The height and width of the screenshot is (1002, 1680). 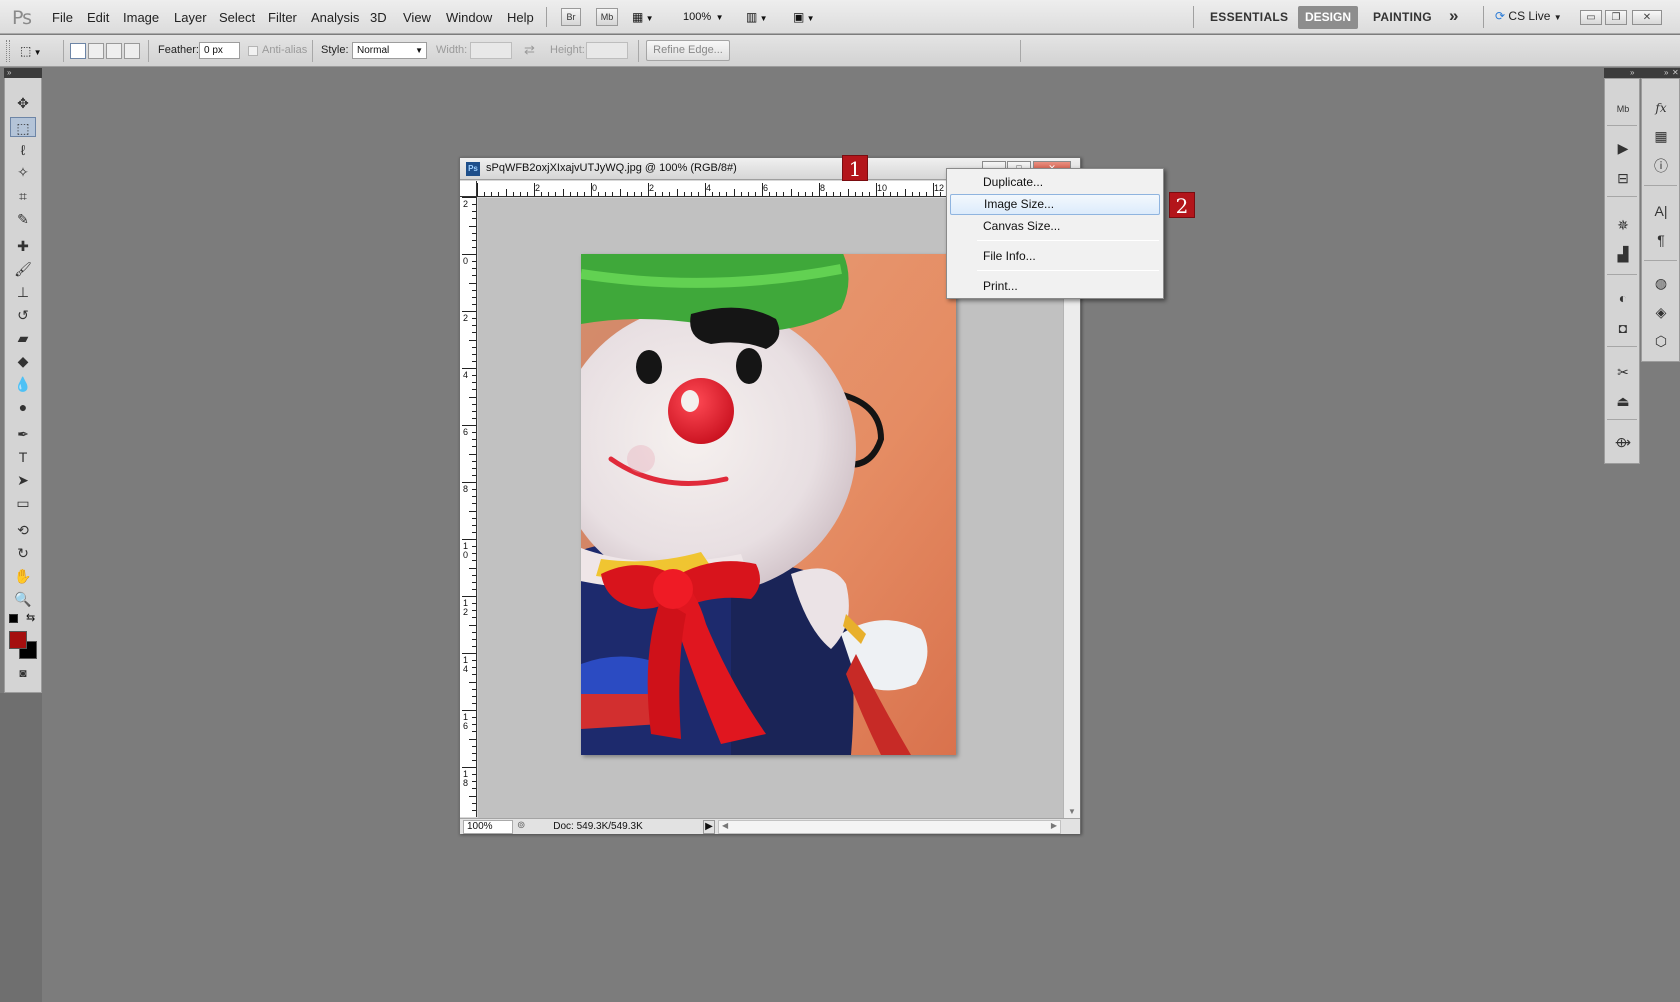 I want to click on cs-live-button: ⟳ CS Live ▼, so click(x=1528, y=16).